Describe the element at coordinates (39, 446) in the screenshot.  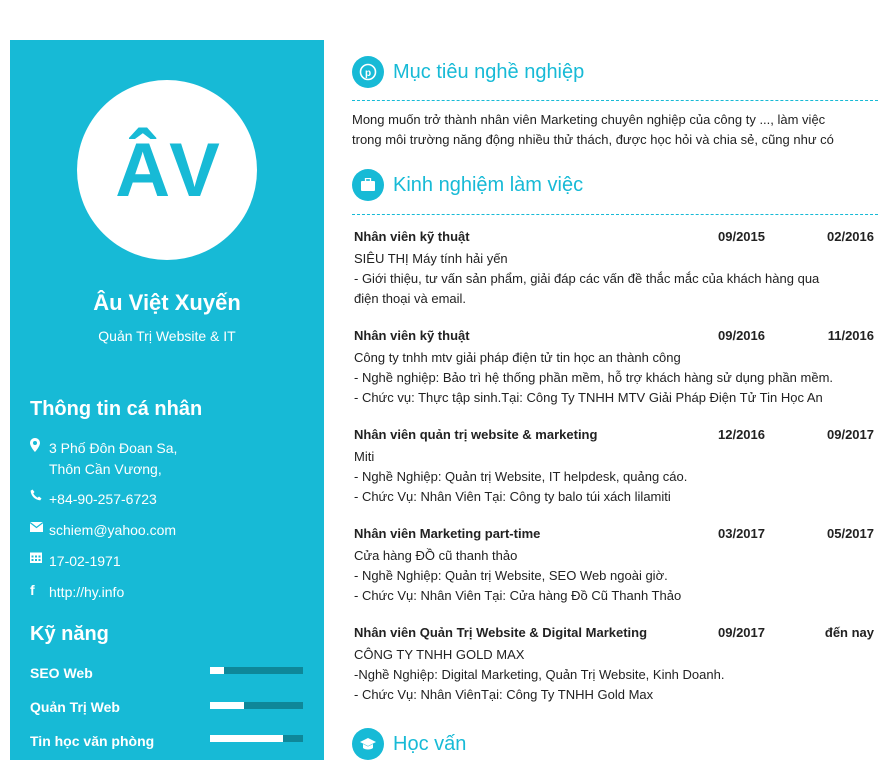
I see `map-marker-icon` at that location.